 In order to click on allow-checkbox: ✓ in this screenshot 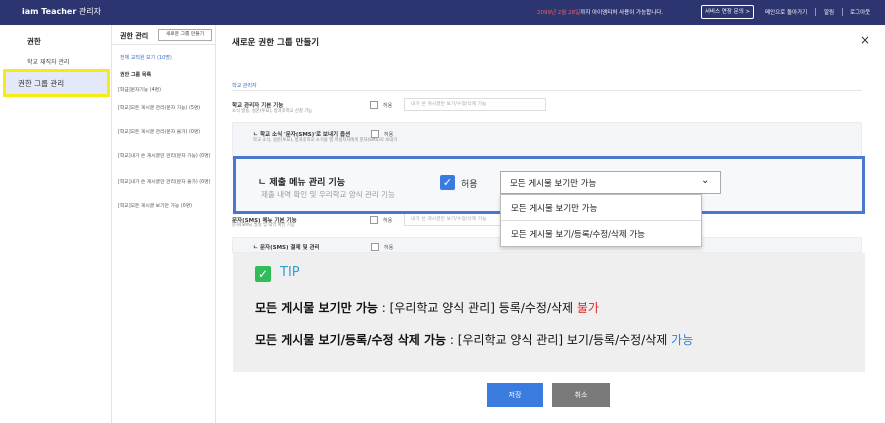, I will do `click(447, 182)`.